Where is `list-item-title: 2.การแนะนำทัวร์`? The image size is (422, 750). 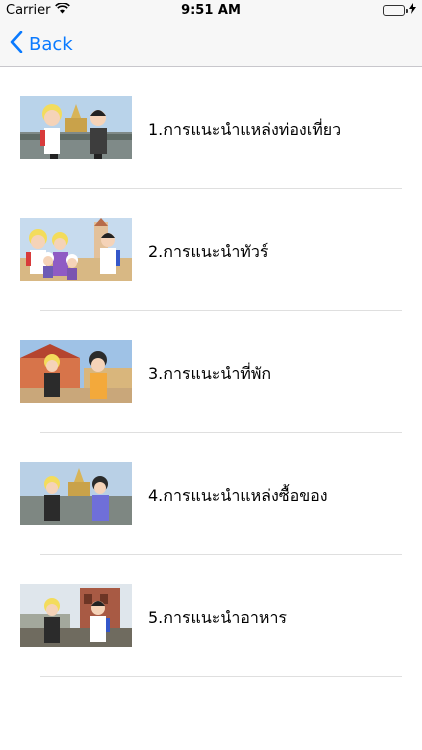
list-item-title: 2.การแนะนำทัวร์ is located at coordinates (208, 251).